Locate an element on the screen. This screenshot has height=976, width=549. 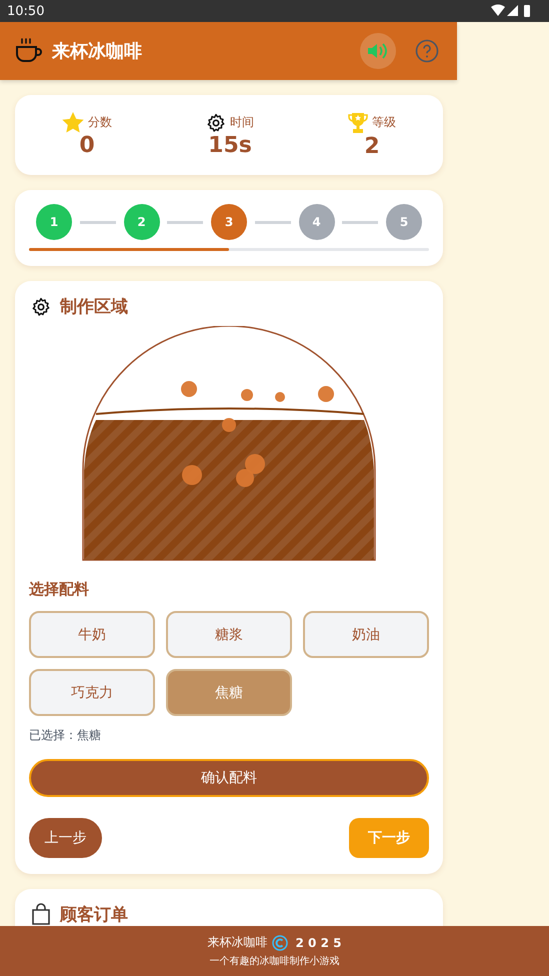
app-title: 来杯冰咖啡 is located at coordinates (97, 51).